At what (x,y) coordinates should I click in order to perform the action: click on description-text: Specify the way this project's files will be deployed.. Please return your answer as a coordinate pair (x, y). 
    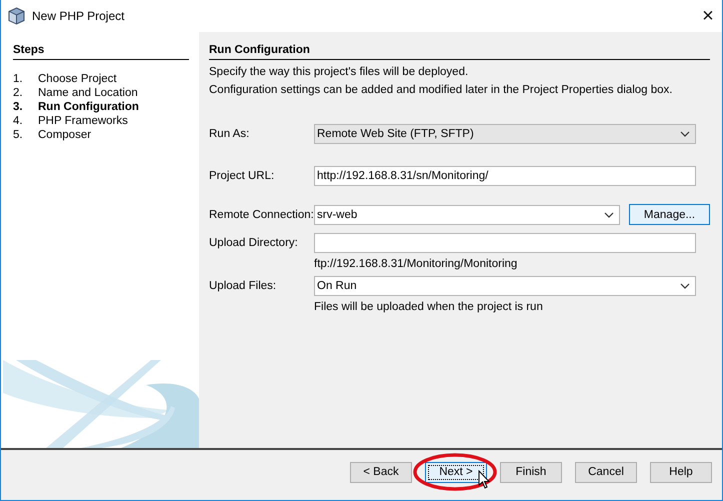
    Looking at the image, I should click on (339, 72).